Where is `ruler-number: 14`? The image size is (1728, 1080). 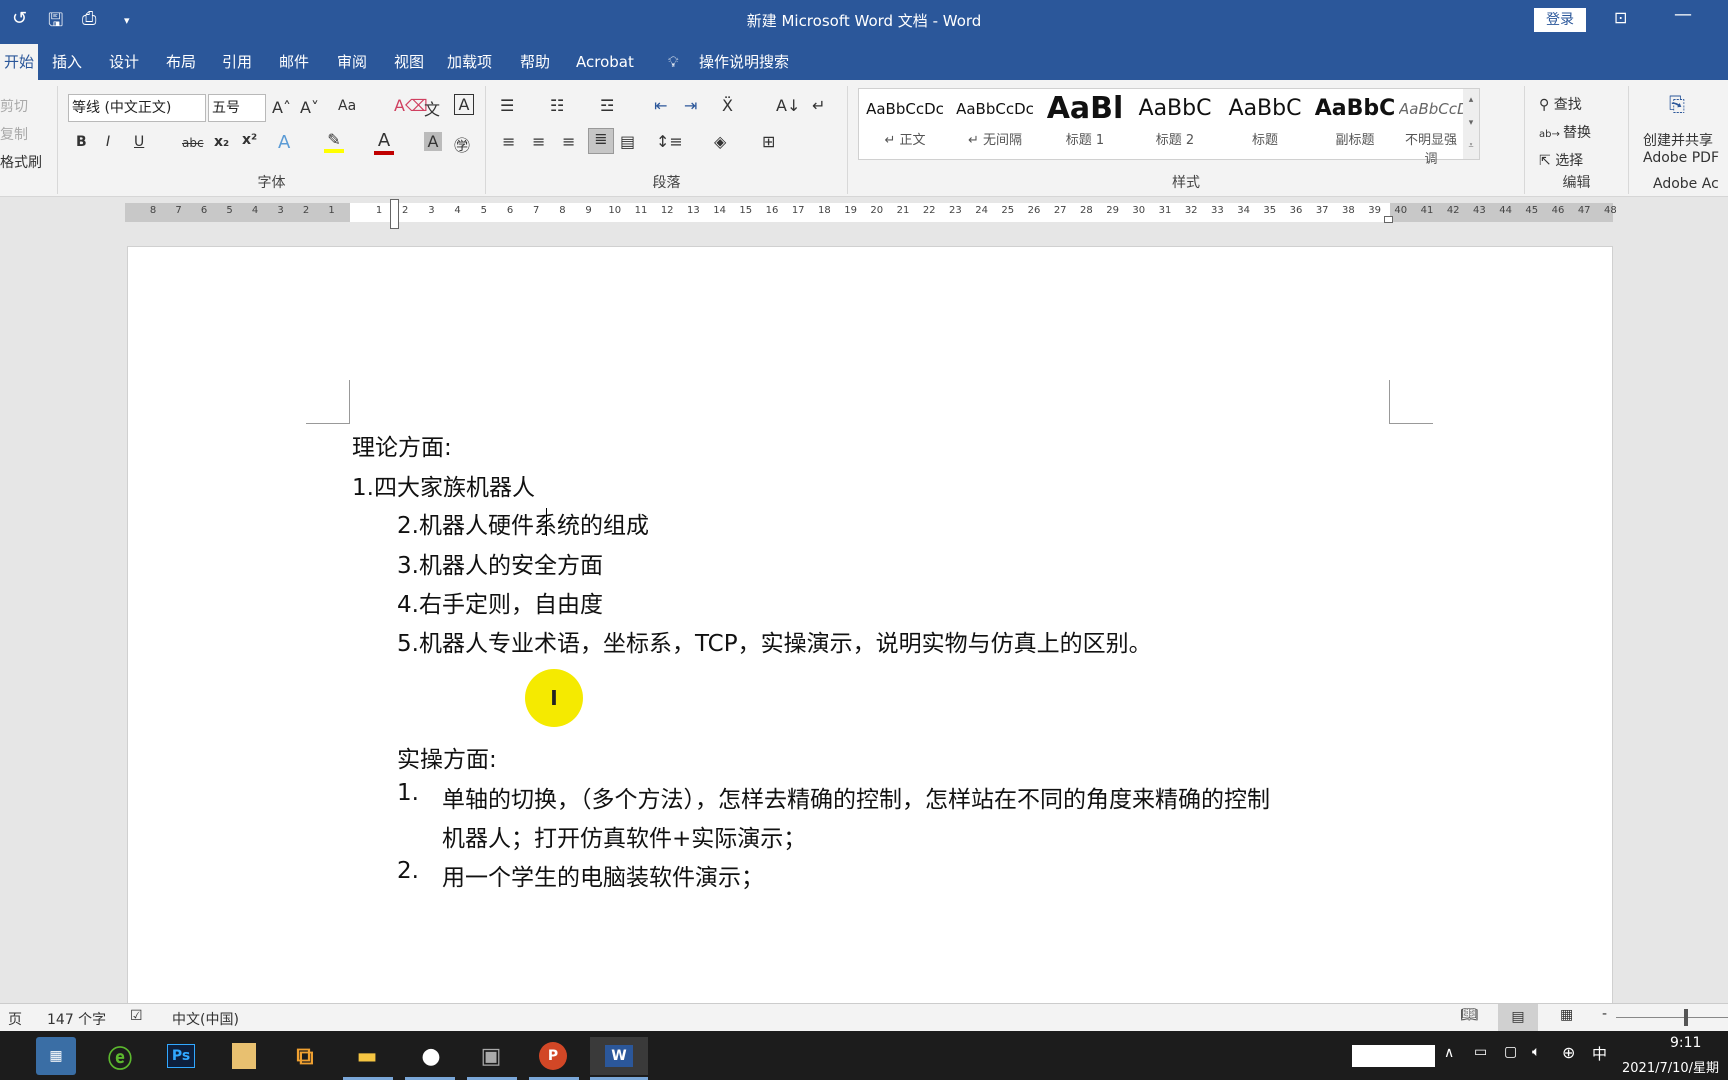 ruler-number: 14 is located at coordinates (719, 210).